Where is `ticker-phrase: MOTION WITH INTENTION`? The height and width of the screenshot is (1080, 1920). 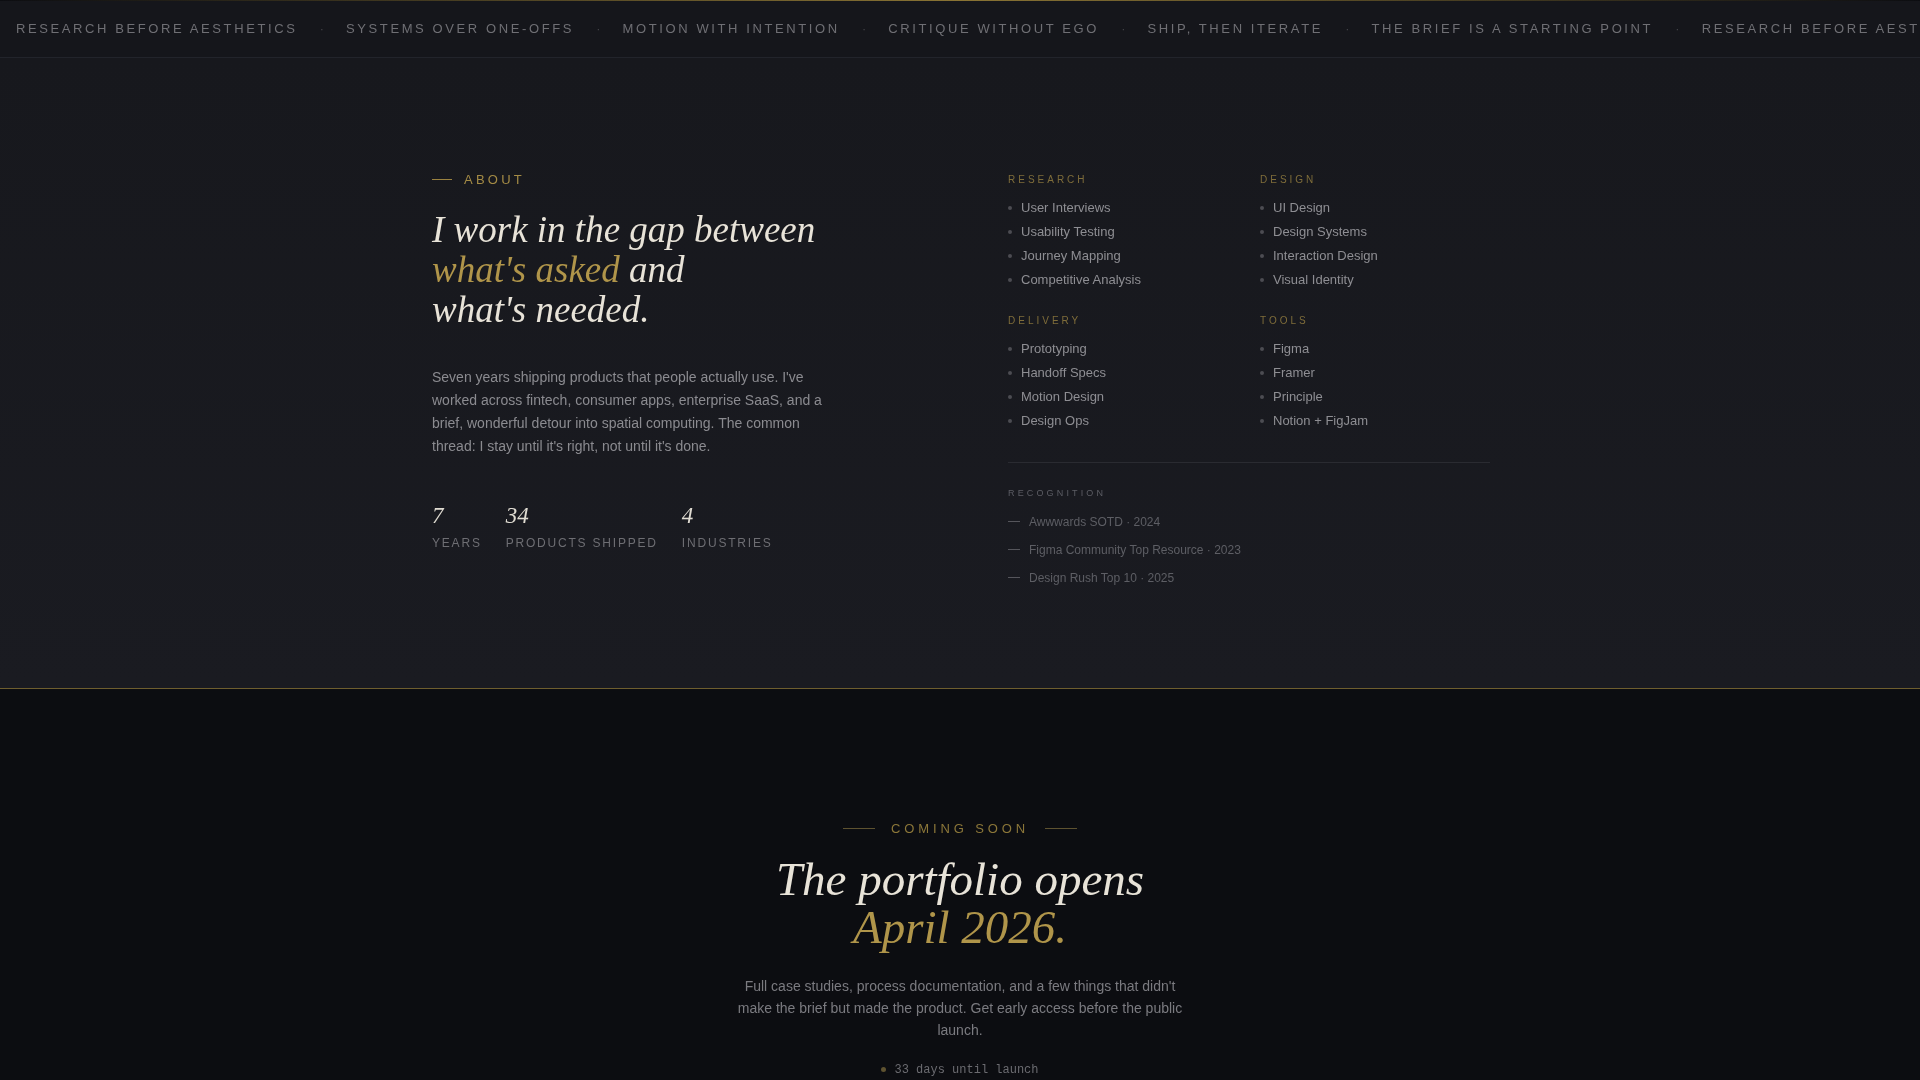 ticker-phrase: MOTION WITH INTENTION is located at coordinates (731, 29).